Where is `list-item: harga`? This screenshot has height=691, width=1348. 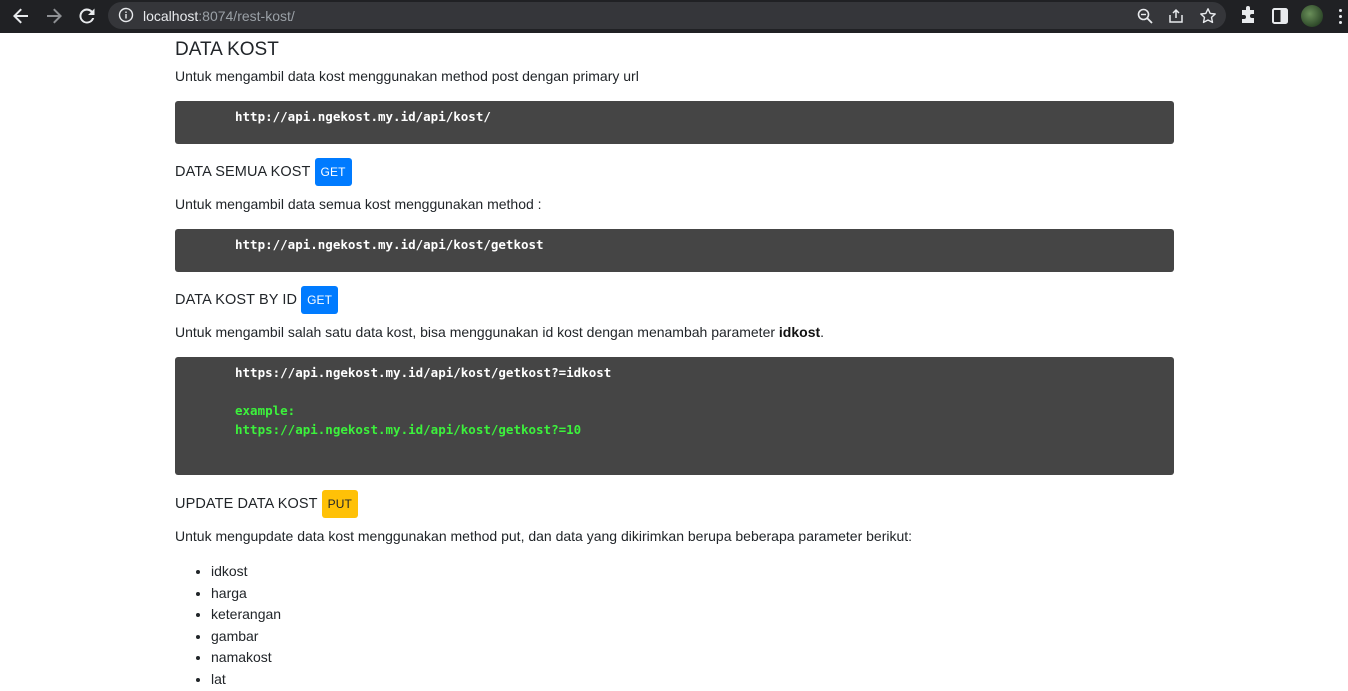 list-item: harga is located at coordinates (246, 594).